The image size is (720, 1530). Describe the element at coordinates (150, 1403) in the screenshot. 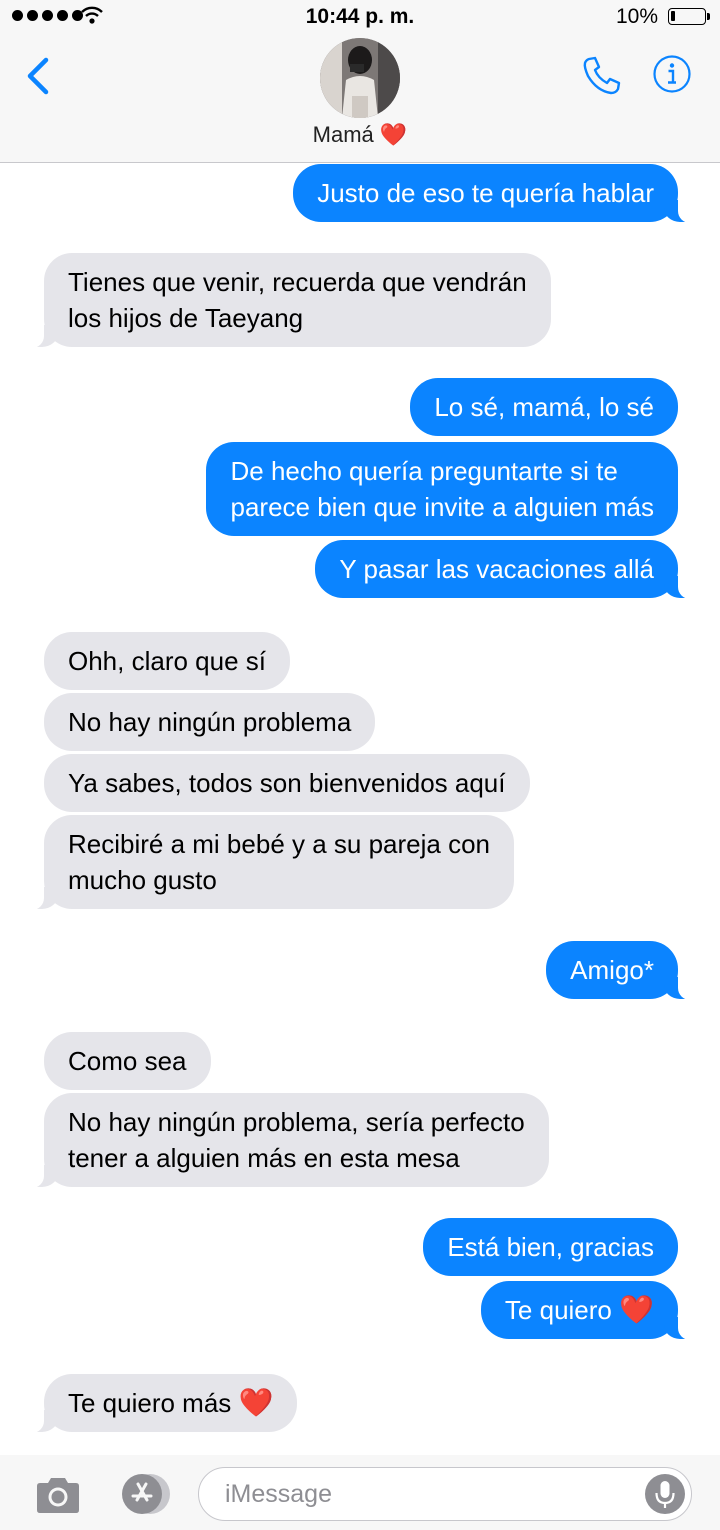

I see `message-text: Te quiero más` at that location.